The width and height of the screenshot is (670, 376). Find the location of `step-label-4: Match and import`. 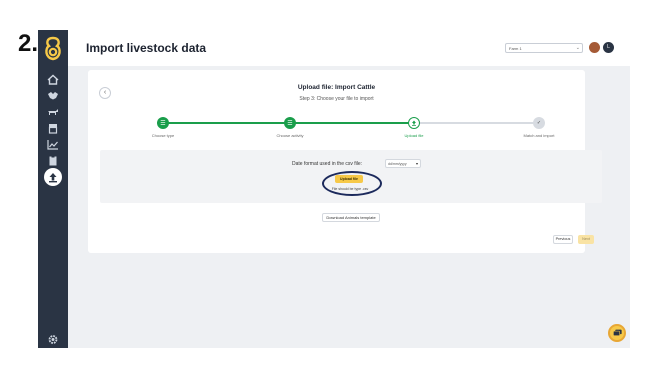

step-label-4: Match and import is located at coordinates (539, 135).